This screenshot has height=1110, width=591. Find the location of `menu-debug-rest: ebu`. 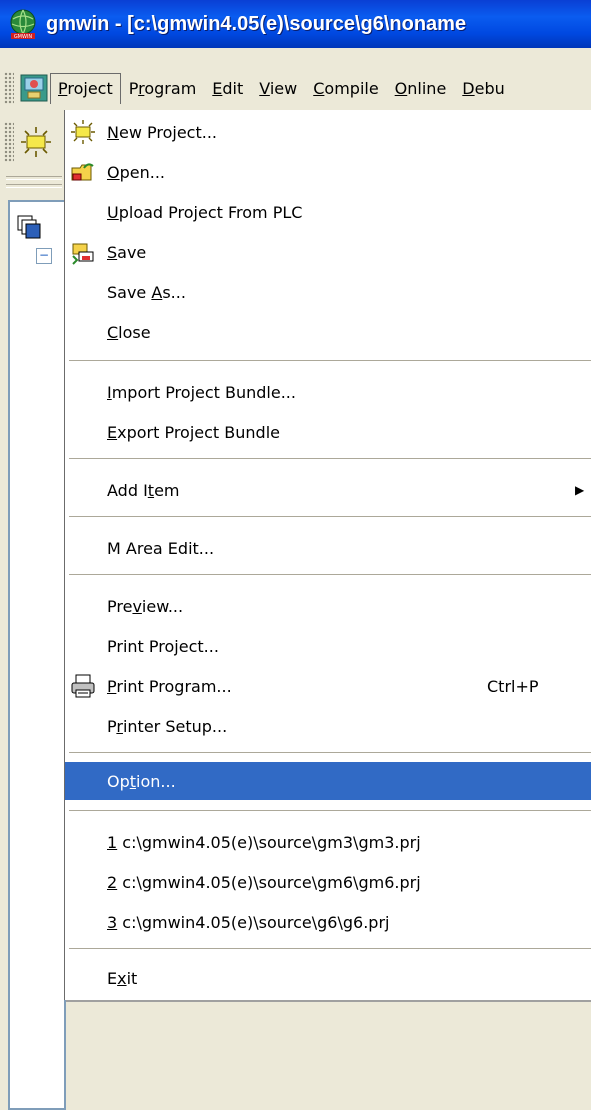

menu-debug-rest: ebu is located at coordinates (489, 88).